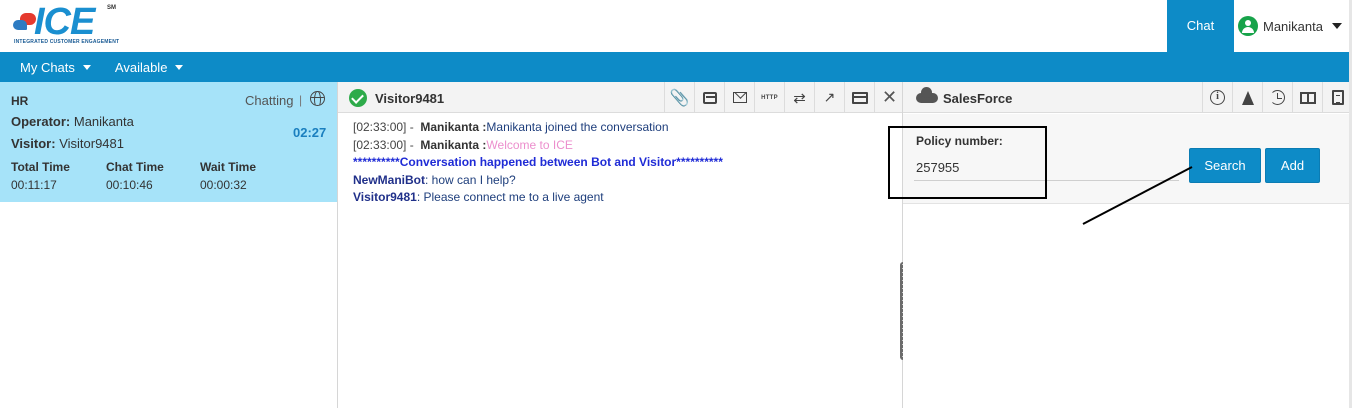 Image resolution: width=1352 pixels, height=408 pixels. I want to click on nav-bar: My Chats Available, so click(674, 67).